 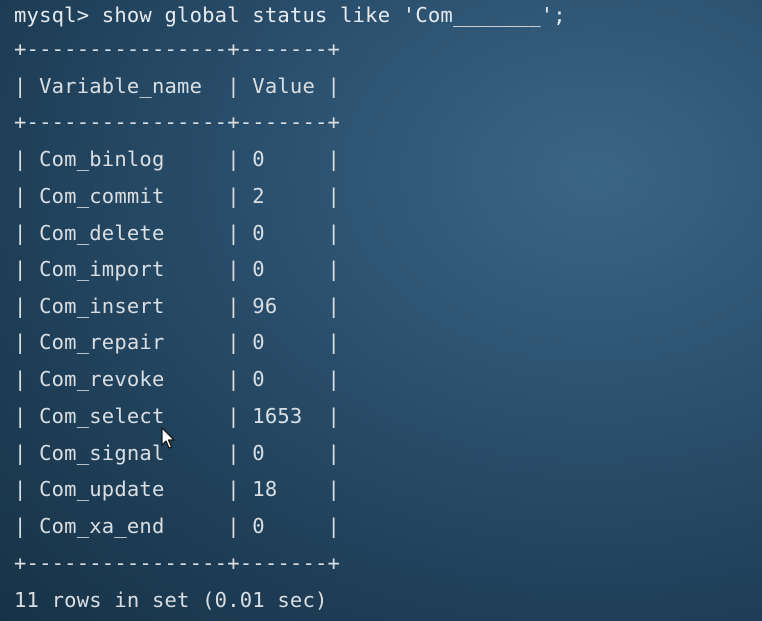 What do you see at coordinates (177, 526) in the screenshot?
I see `table-row: | Com_xa_end | 0 |` at bounding box center [177, 526].